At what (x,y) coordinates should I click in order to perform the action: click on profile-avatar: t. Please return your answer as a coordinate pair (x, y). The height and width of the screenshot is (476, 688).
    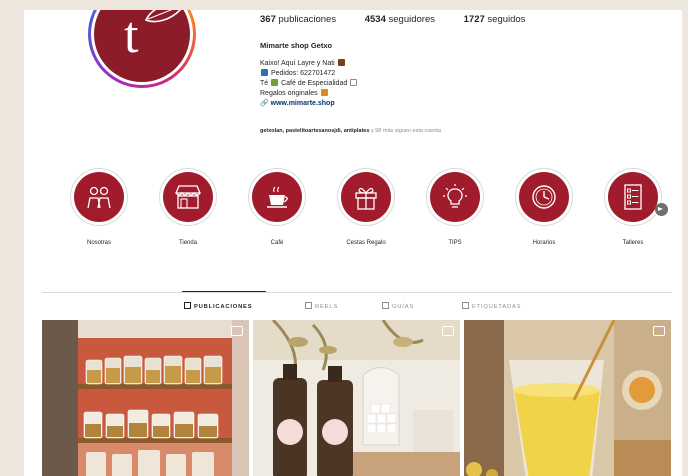
    Looking at the image, I should click on (142, 49).